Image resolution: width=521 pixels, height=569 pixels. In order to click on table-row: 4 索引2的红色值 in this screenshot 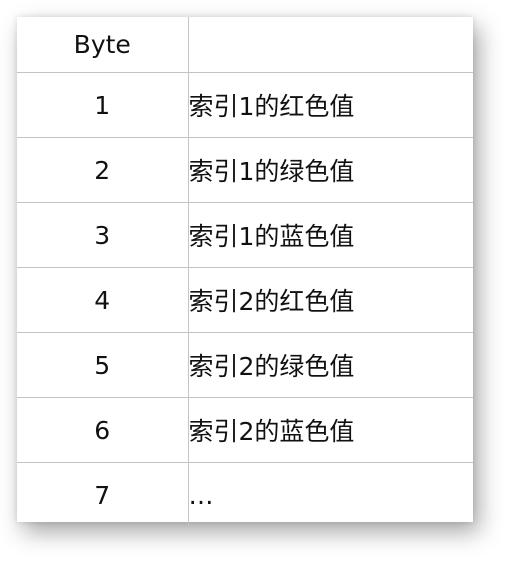, I will do `click(245, 300)`.